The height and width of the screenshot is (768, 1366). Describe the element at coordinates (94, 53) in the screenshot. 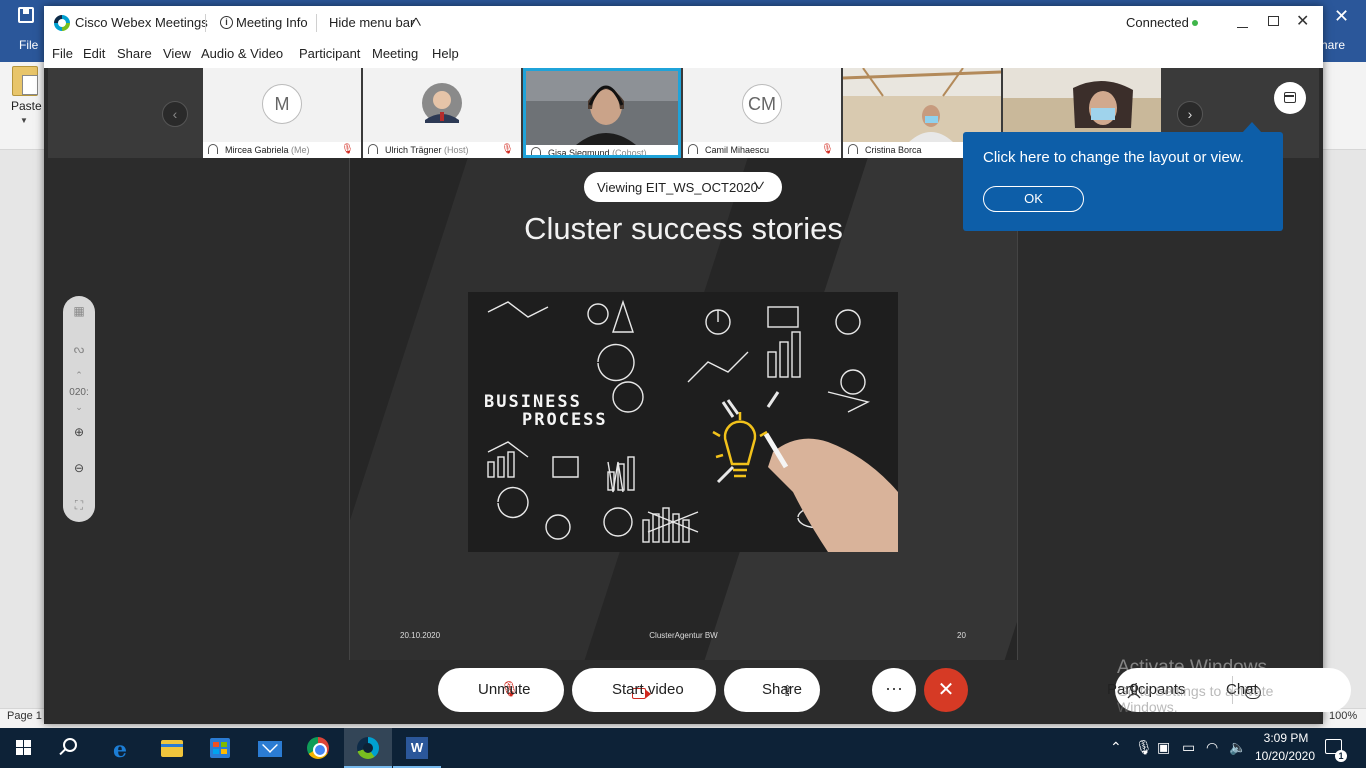

I see `menu-edit: Edit` at that location.